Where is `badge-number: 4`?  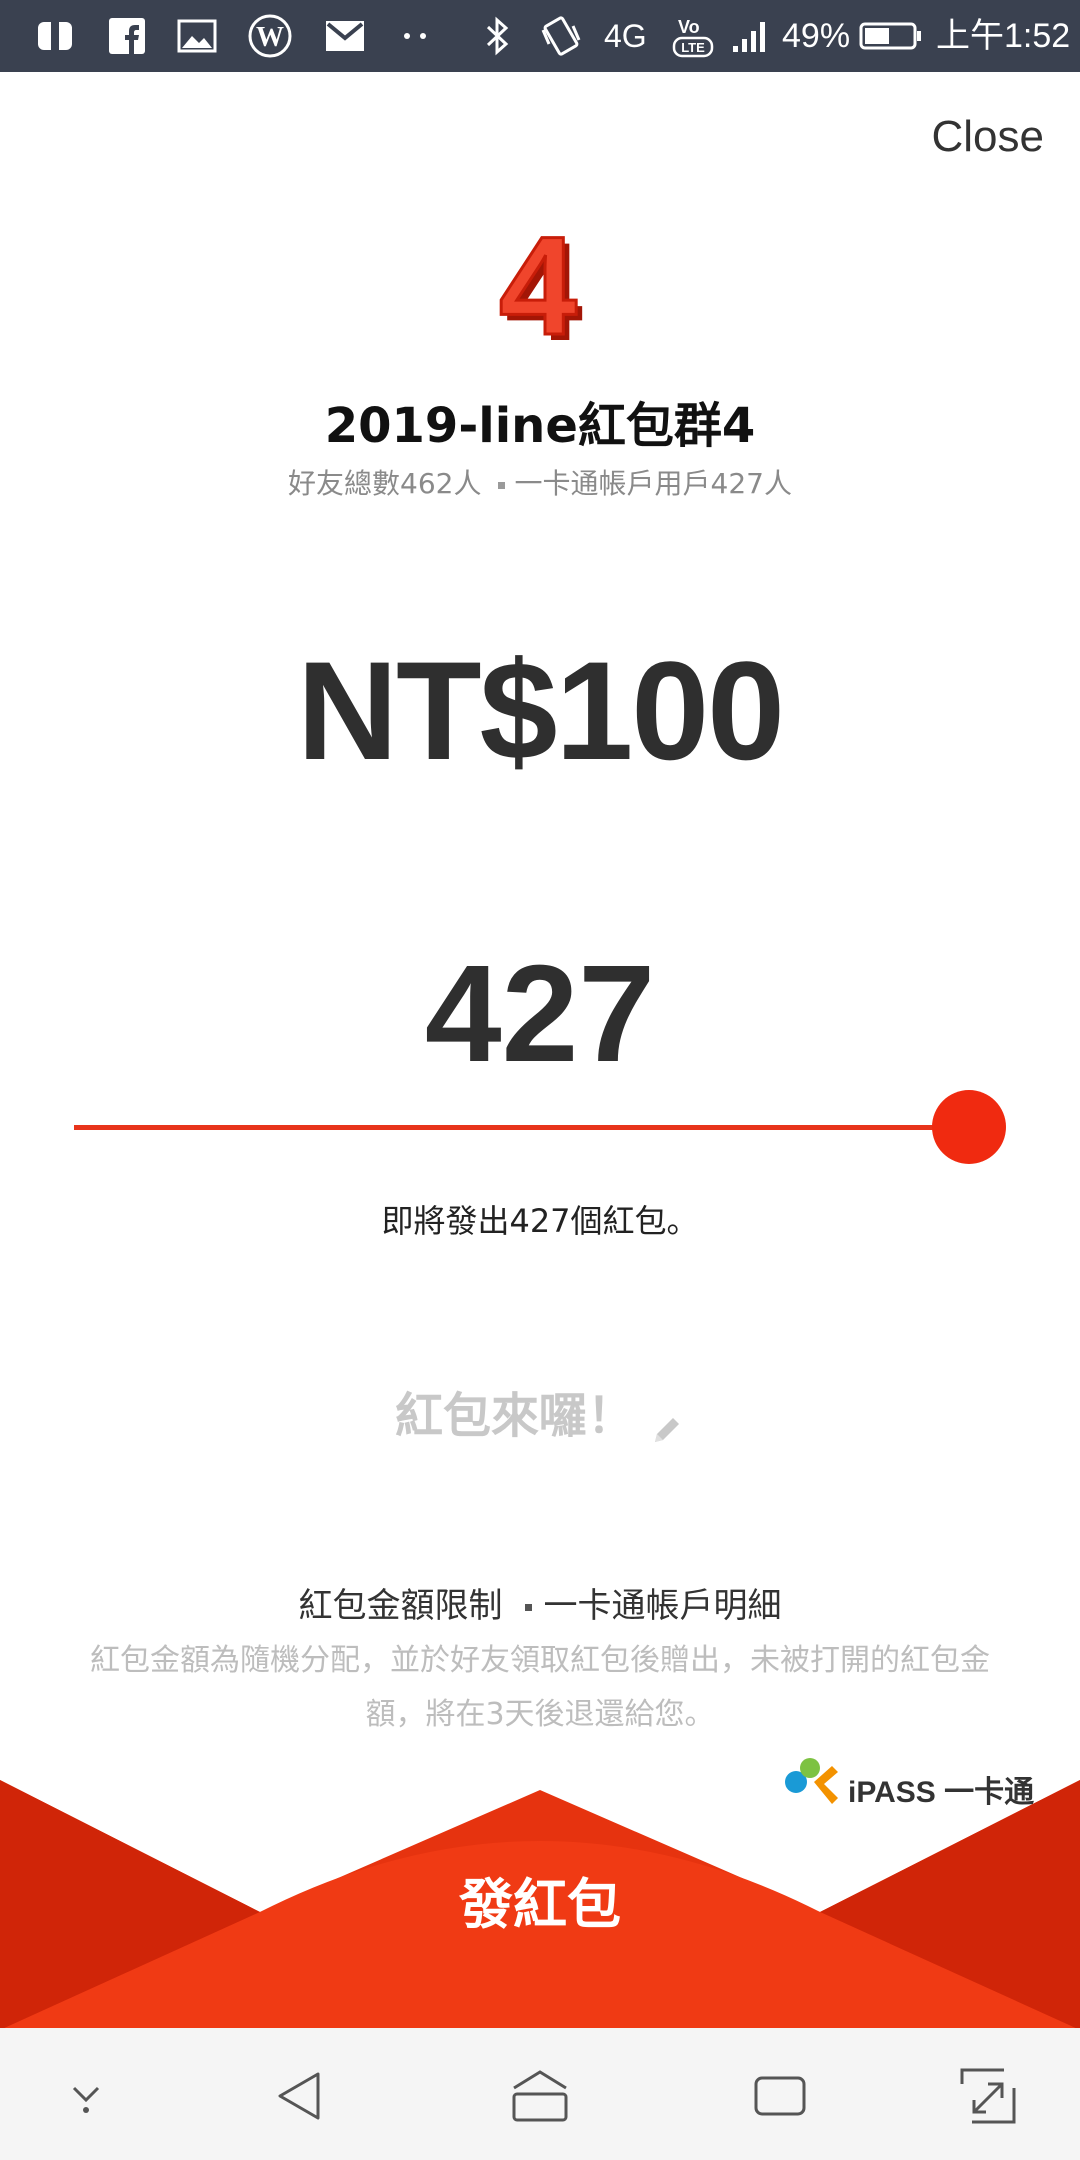
badge-number: 4 is located at coordinates (538, 293).